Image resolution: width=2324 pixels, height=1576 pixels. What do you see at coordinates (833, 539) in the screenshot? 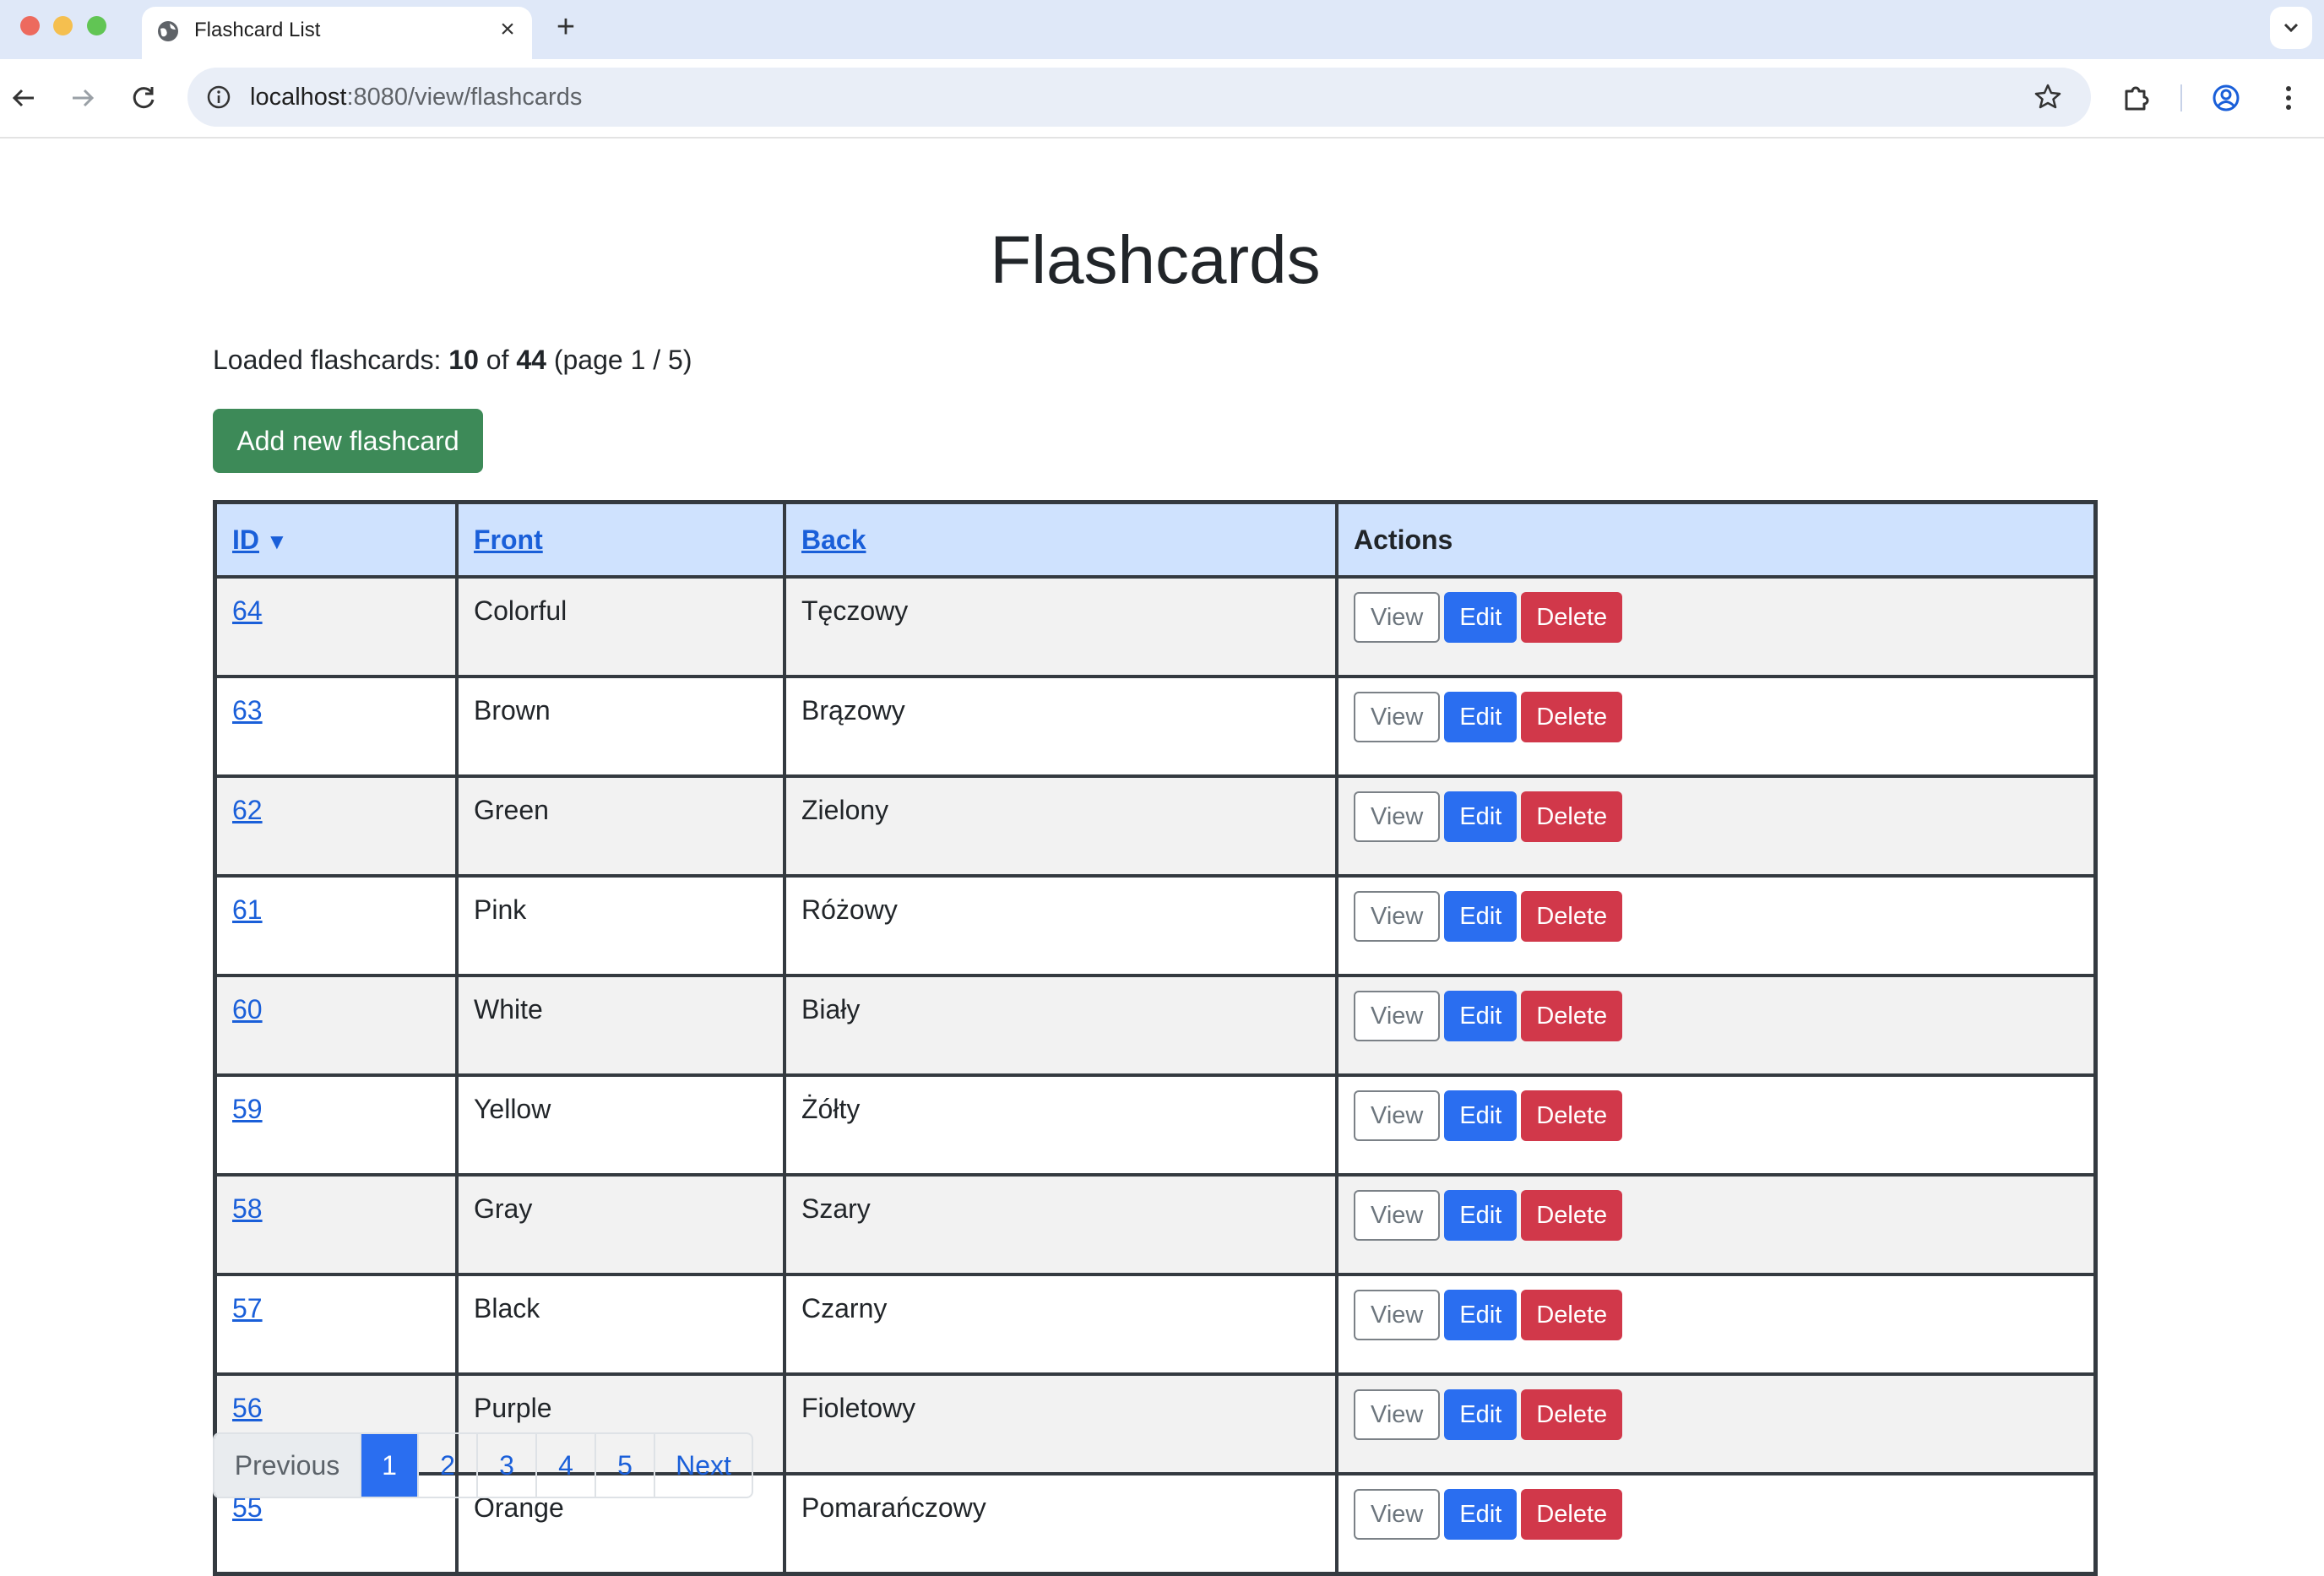
I see `sort-by-back-link: Back` at bounding box center [833, 539].